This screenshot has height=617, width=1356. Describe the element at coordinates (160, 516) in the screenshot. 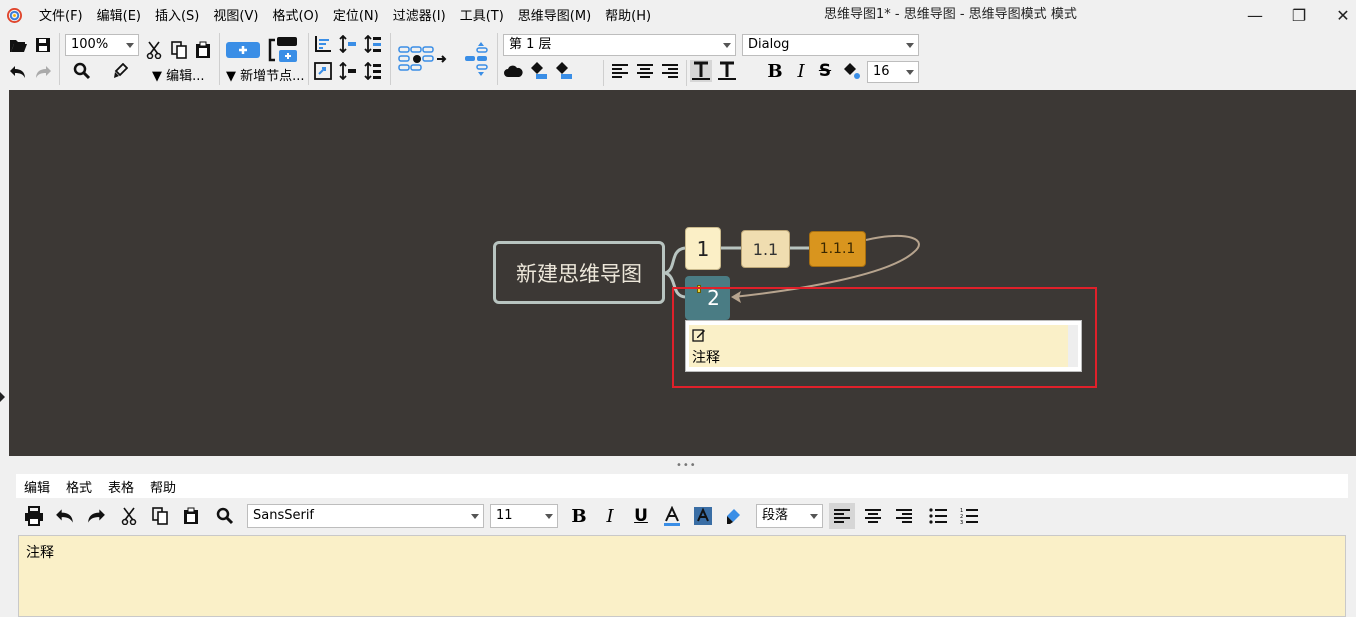

I see `note-copy-button` at that location.